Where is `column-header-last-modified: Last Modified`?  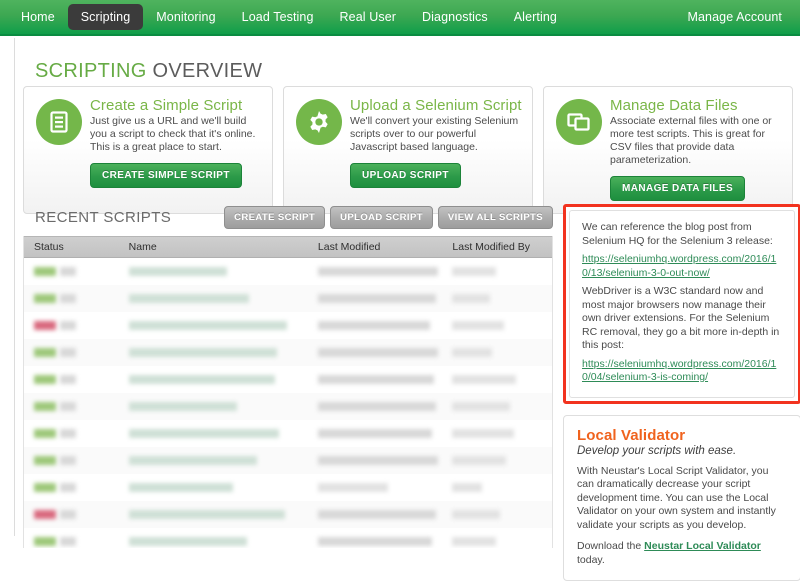
column-header-last-modified: Last Modified is located at coordinates (375, 247).